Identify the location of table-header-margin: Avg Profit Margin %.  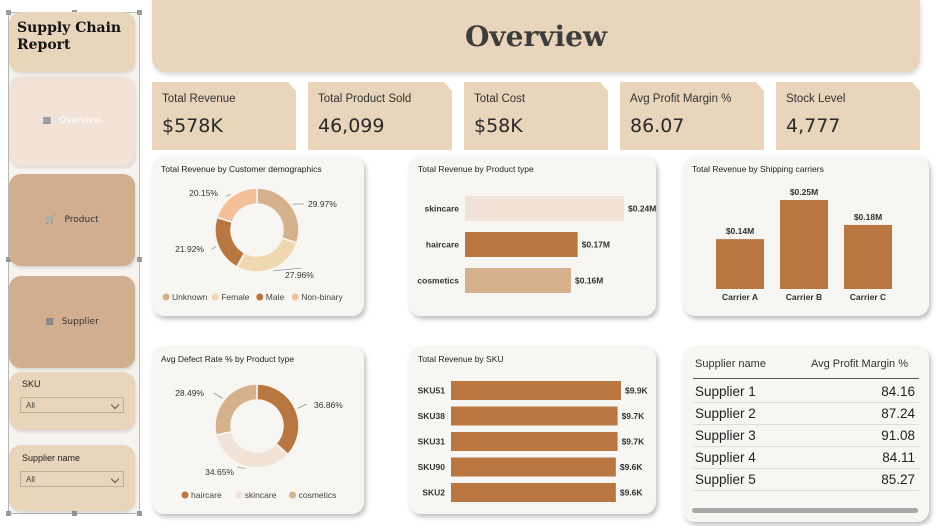
(859, 364).